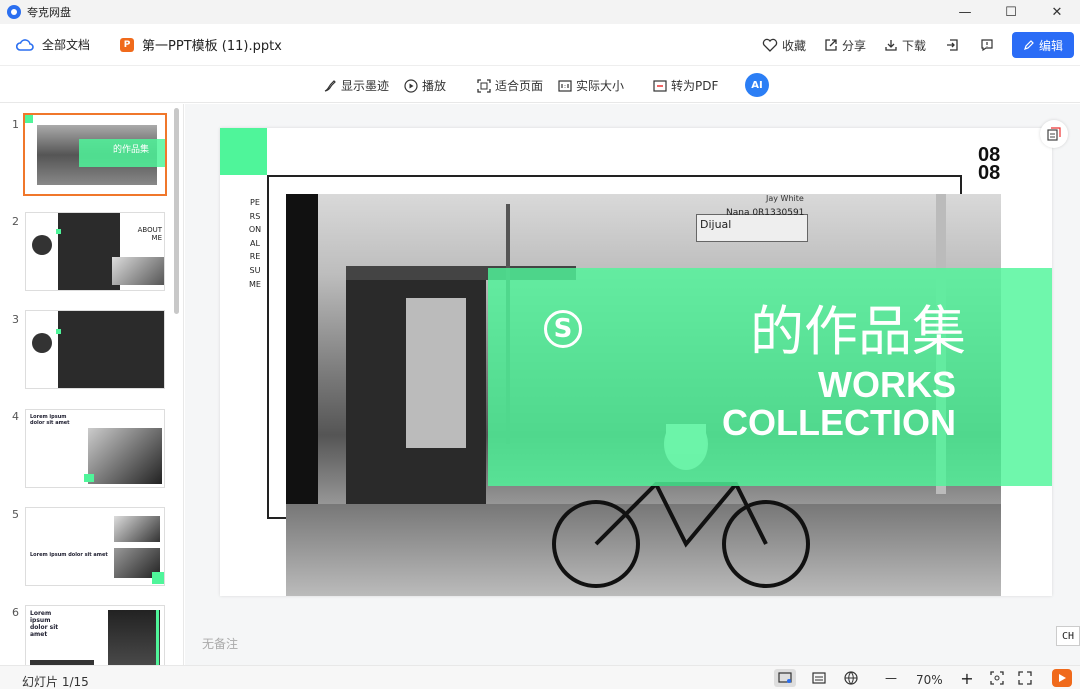 The width and height of the screenshot is (1080, 690). What do you see at coordinates (255, 243) in the screenshot?
I see `vertical-personal-resume: PERSONAL RESUME` at bounding box center [255, 243].